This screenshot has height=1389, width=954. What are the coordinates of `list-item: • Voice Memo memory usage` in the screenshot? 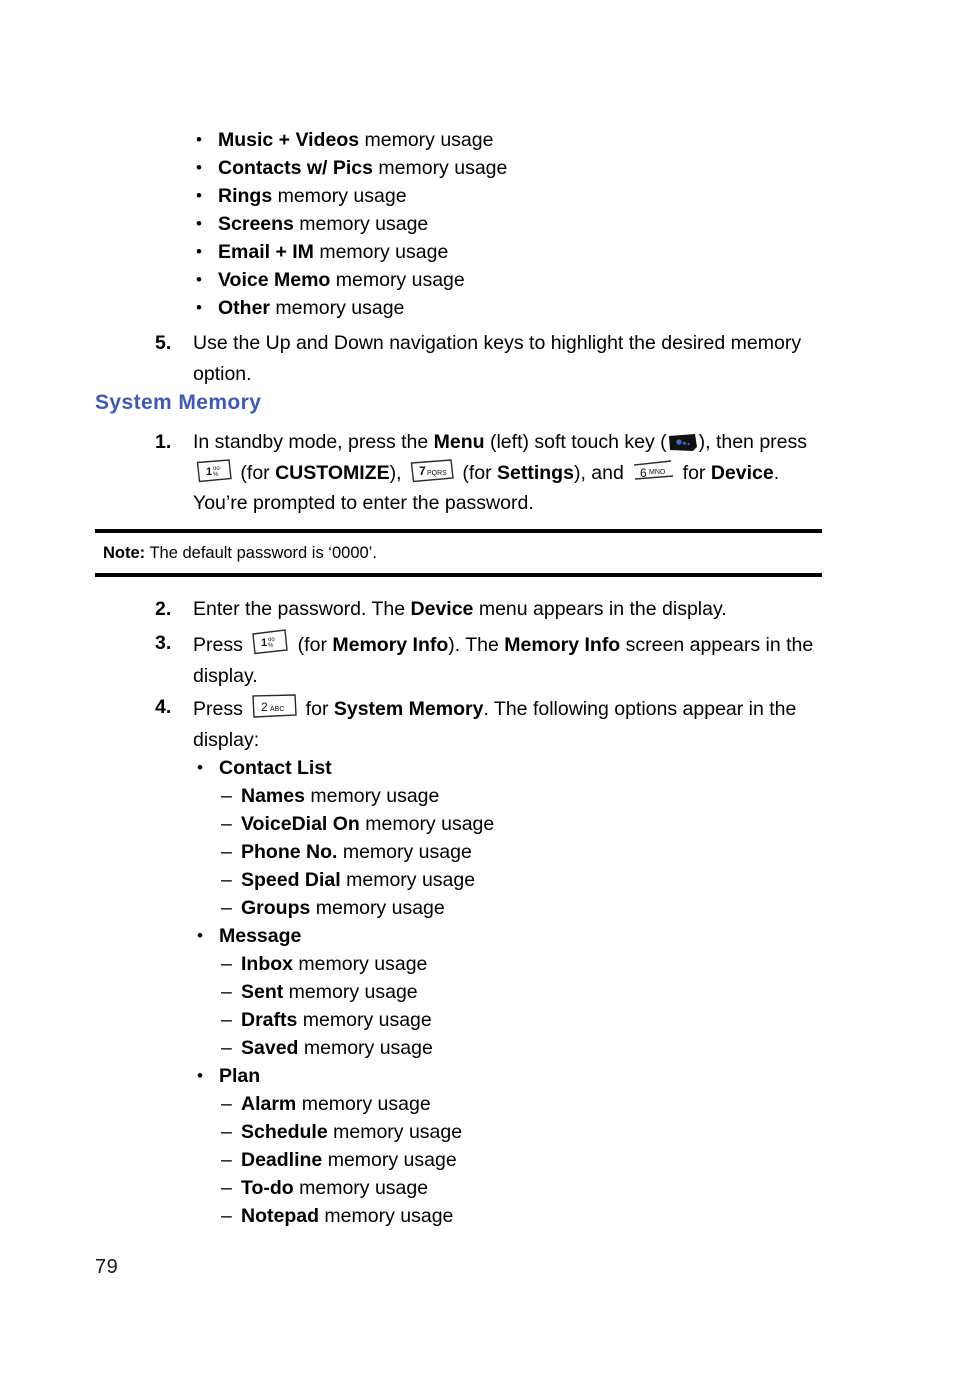 It's located at (513, 280).